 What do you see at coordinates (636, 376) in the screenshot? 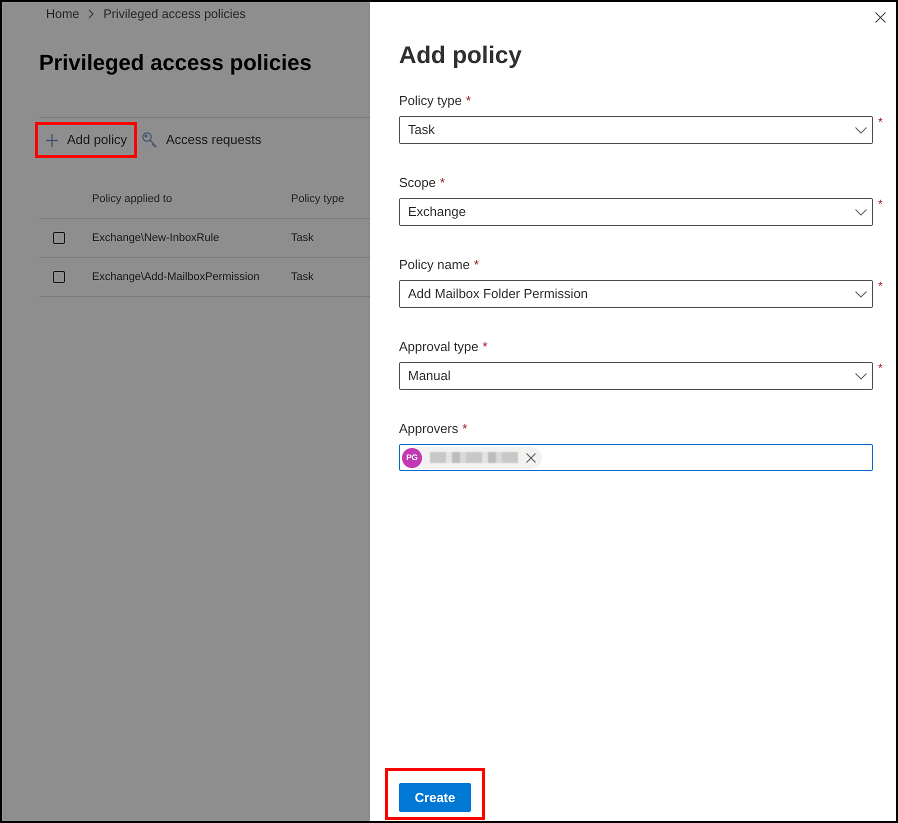
I see `dropdown-field: Manual` at bounding box center [636, 376].